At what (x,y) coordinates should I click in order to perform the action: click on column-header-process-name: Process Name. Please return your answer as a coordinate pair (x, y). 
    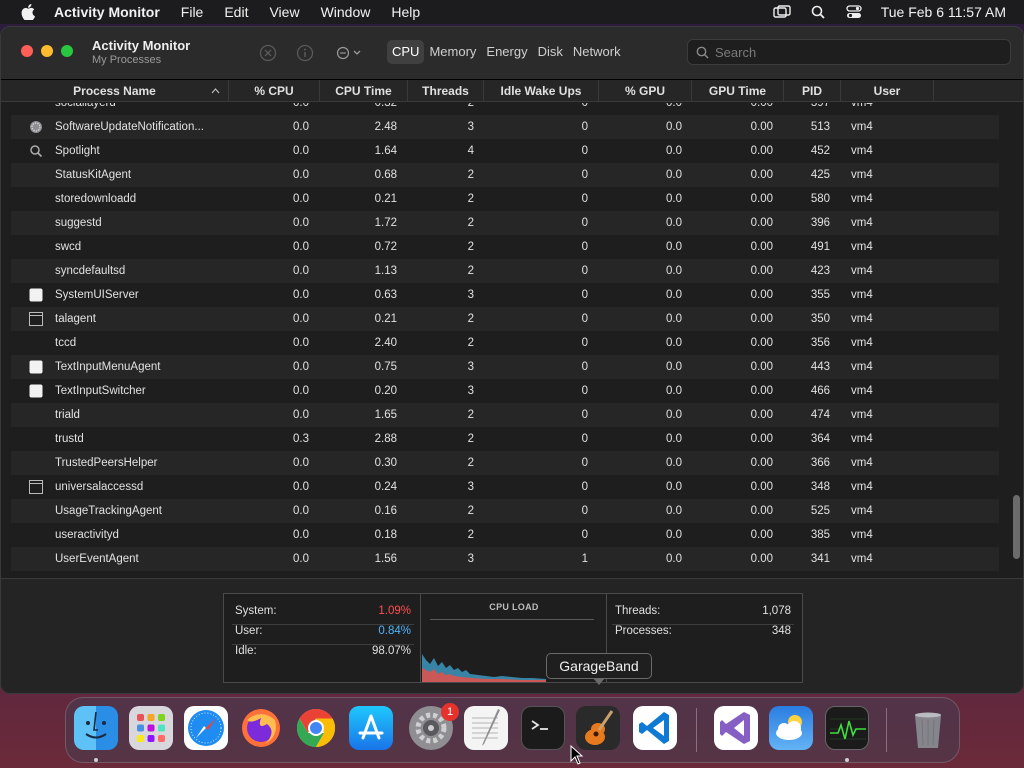
    Looking at the image, I should click on (115, 91).